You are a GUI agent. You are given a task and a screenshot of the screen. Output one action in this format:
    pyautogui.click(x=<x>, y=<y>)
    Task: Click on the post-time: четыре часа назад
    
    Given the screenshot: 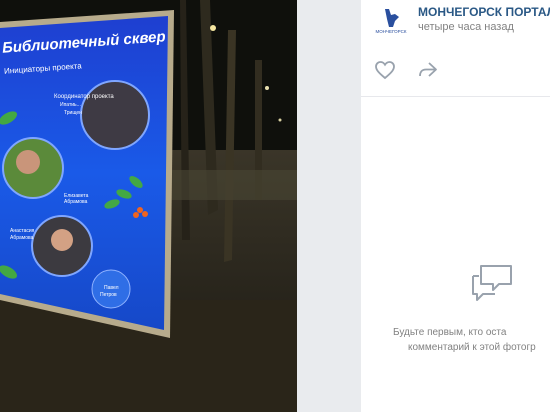 What is the action you would take?
    pyautogui.click(x=466, y=27)
    